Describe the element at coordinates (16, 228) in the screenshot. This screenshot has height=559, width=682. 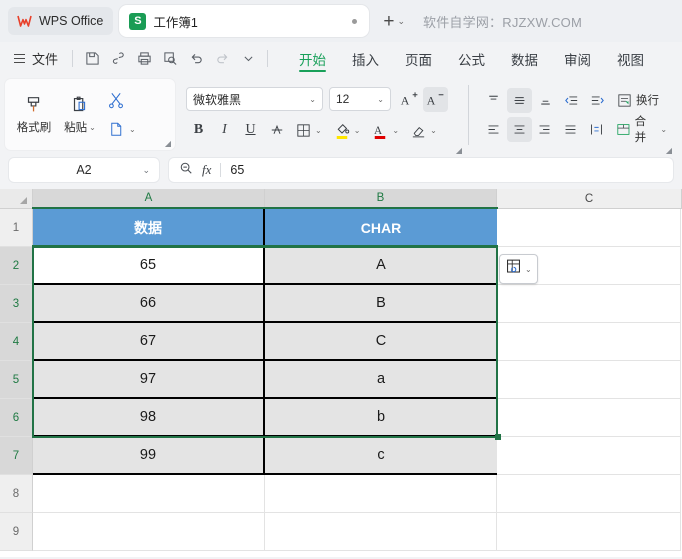
I see `row-header-1: 1` at that location.